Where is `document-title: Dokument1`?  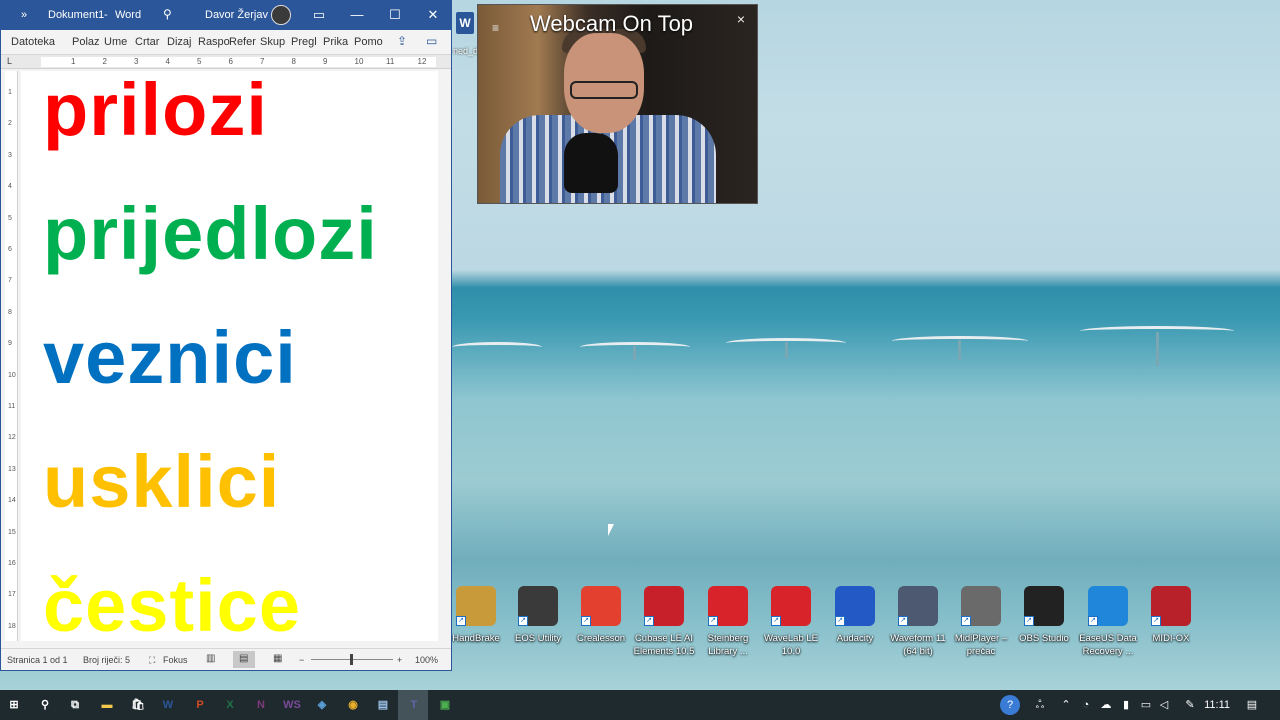 document-title: Dokument1 is located at coordinates (76, 15).